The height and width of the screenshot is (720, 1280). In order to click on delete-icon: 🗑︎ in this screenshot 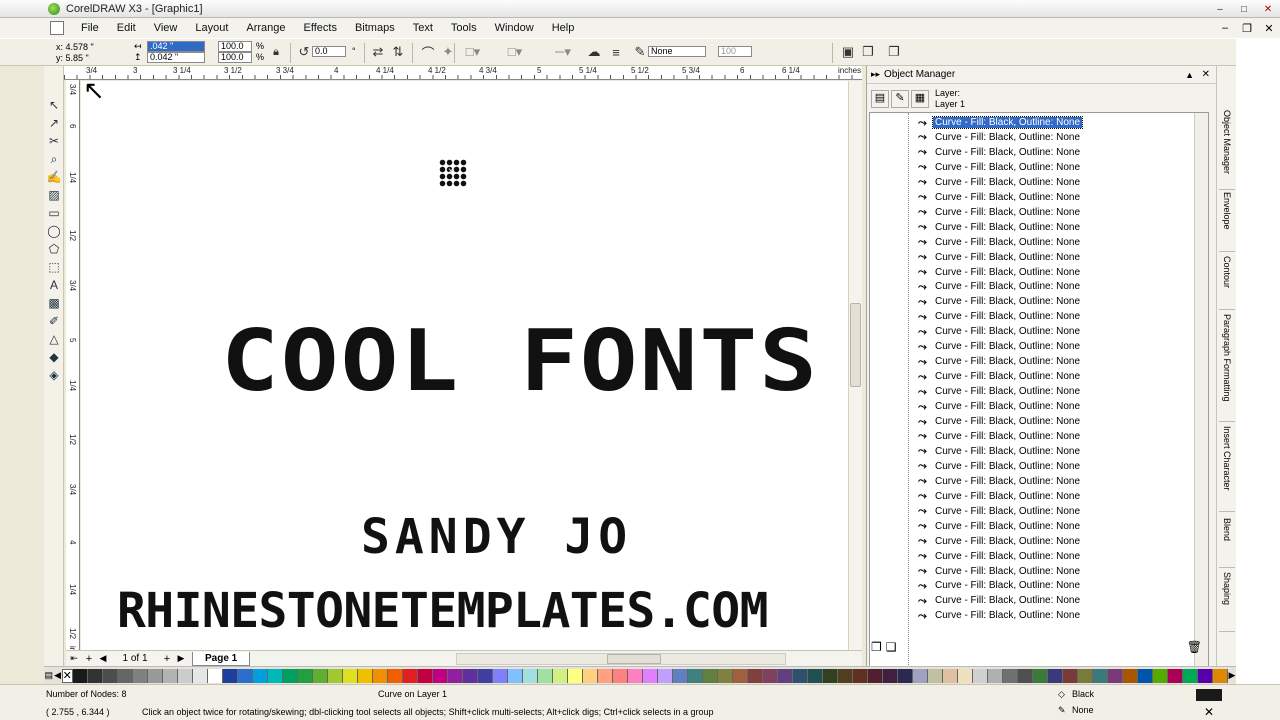, I will do `click(1194, 647)`.